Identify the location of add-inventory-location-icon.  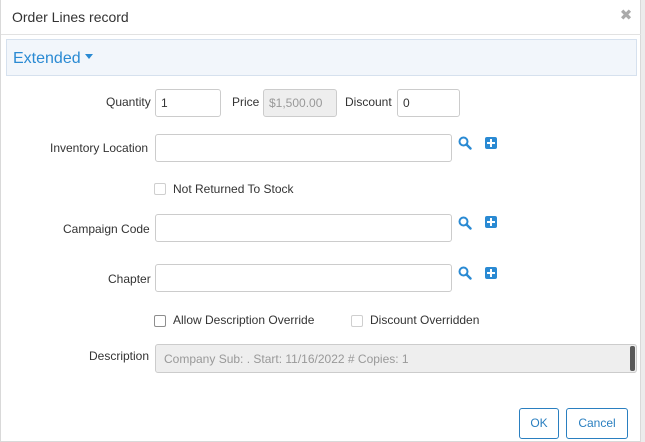
(491, 143).